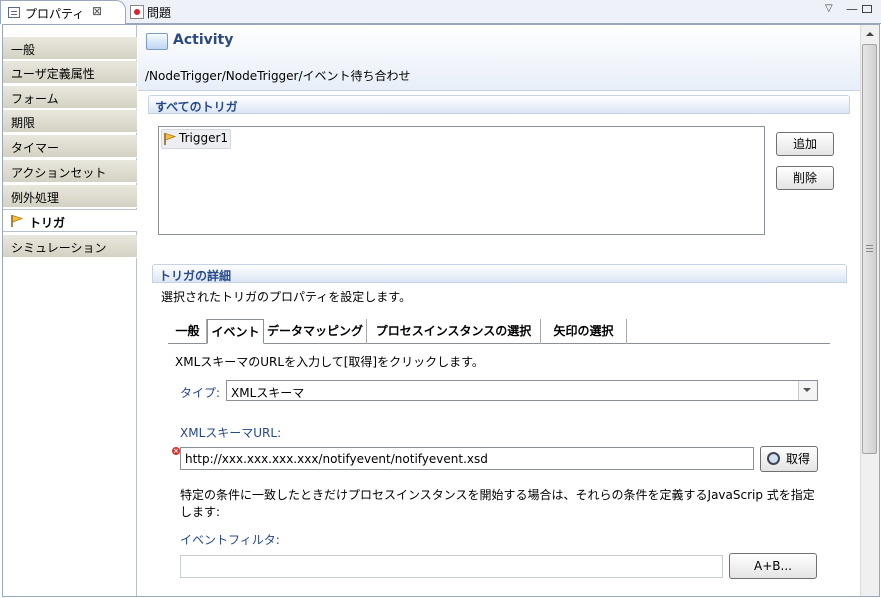 The width and height of the screenshot is (881, 598). Describe the element at coordinates (157, 41) in the screenshot. I see `activity-icon` at that location.